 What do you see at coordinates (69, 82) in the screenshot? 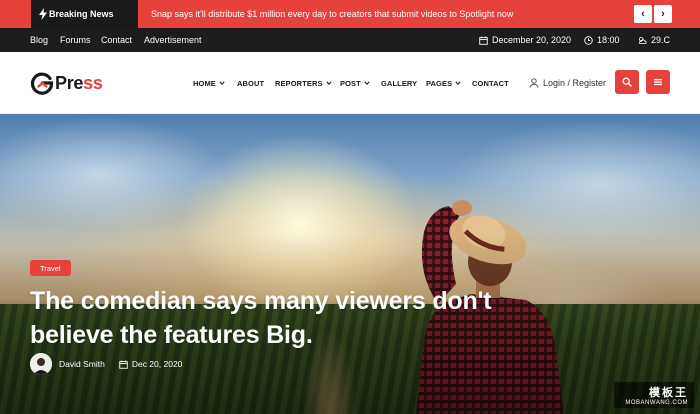
I see `logo-text-main: Pre` at bounding box center [69, 82].